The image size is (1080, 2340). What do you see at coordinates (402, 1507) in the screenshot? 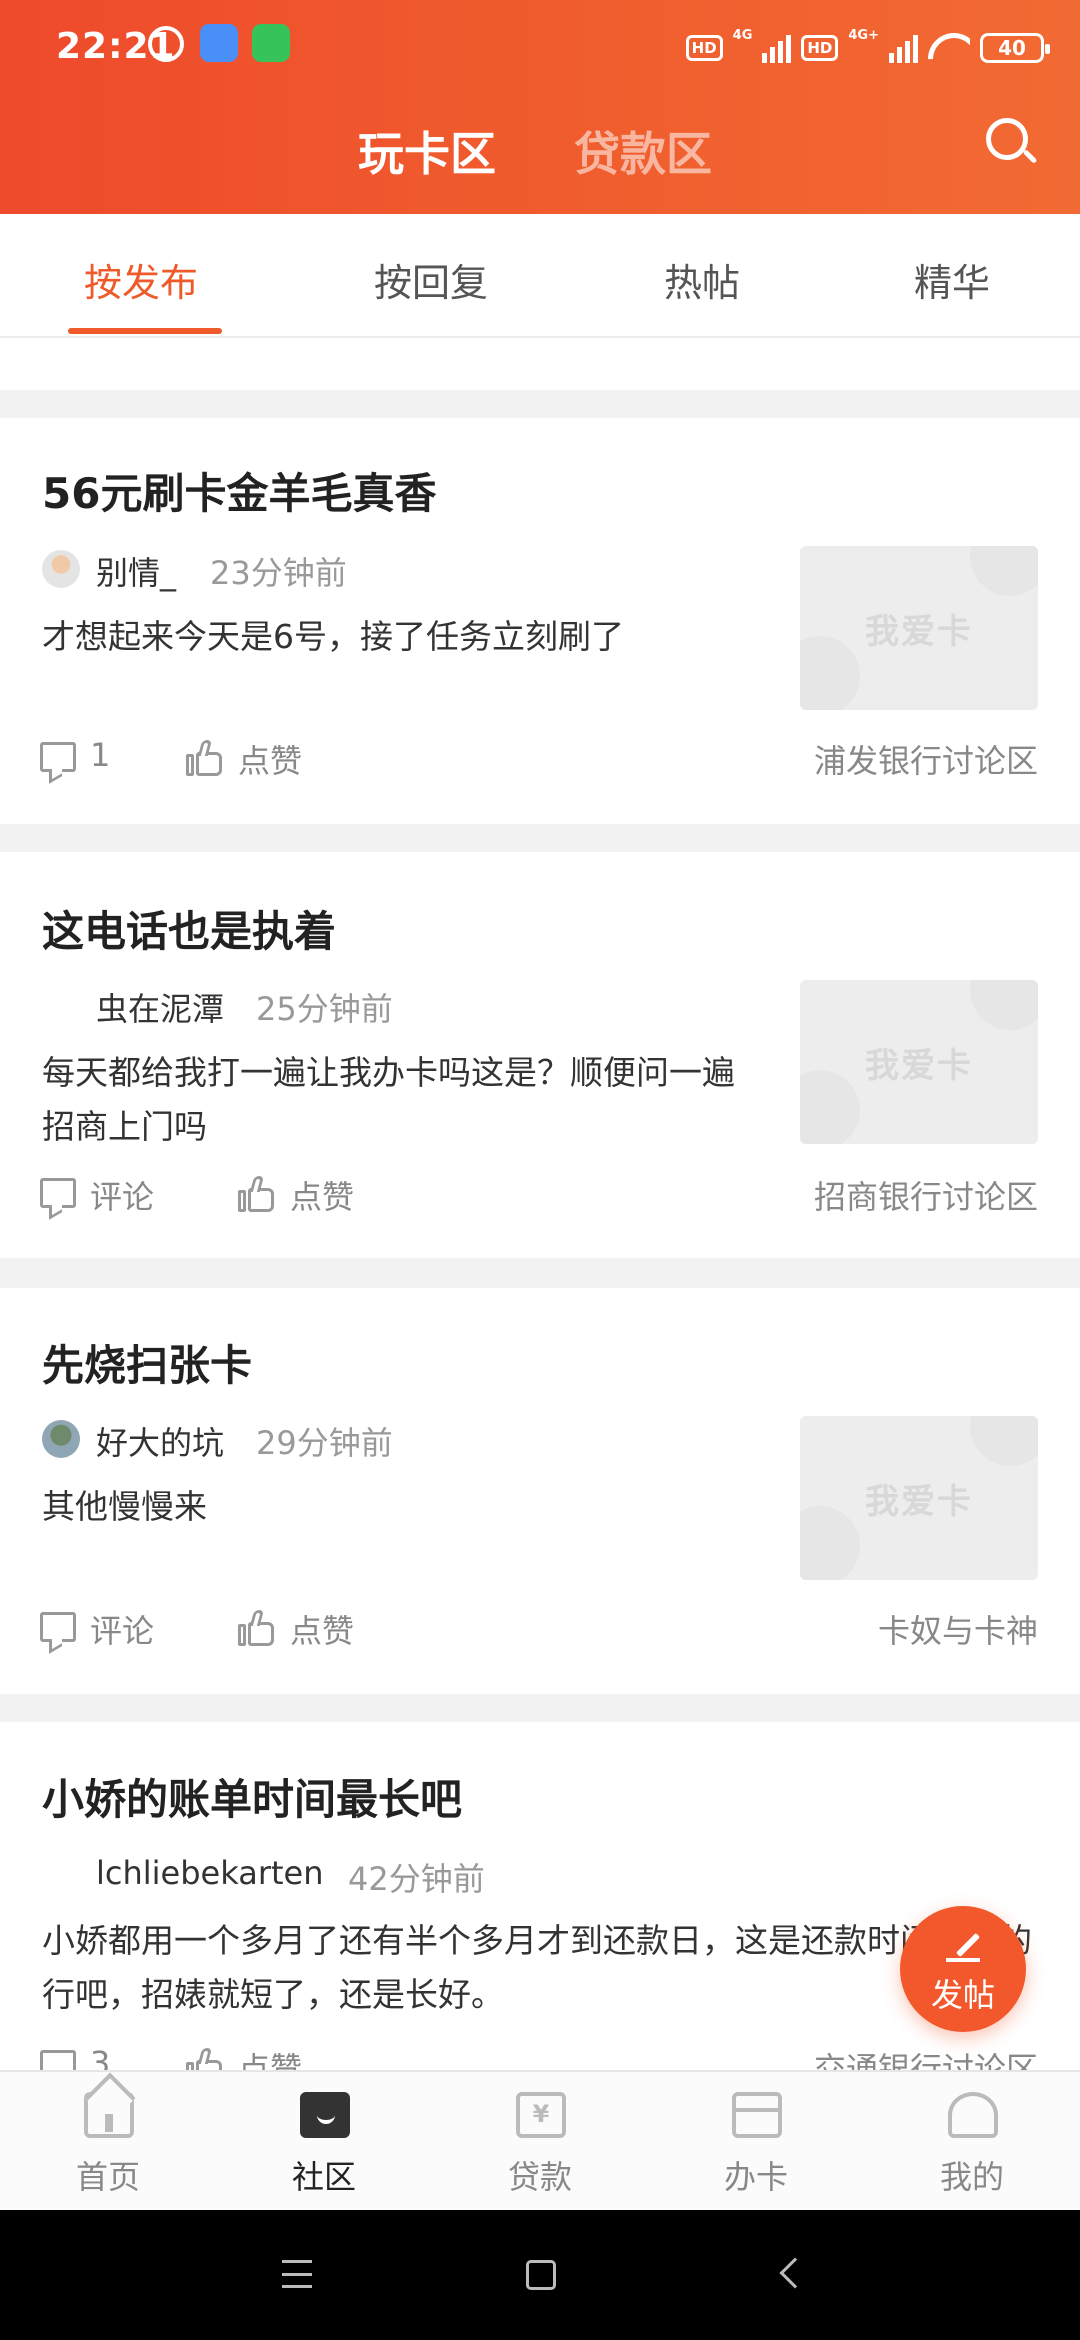
I see `post-body: 其他慢慢来` at bounding box center [402, 1507].